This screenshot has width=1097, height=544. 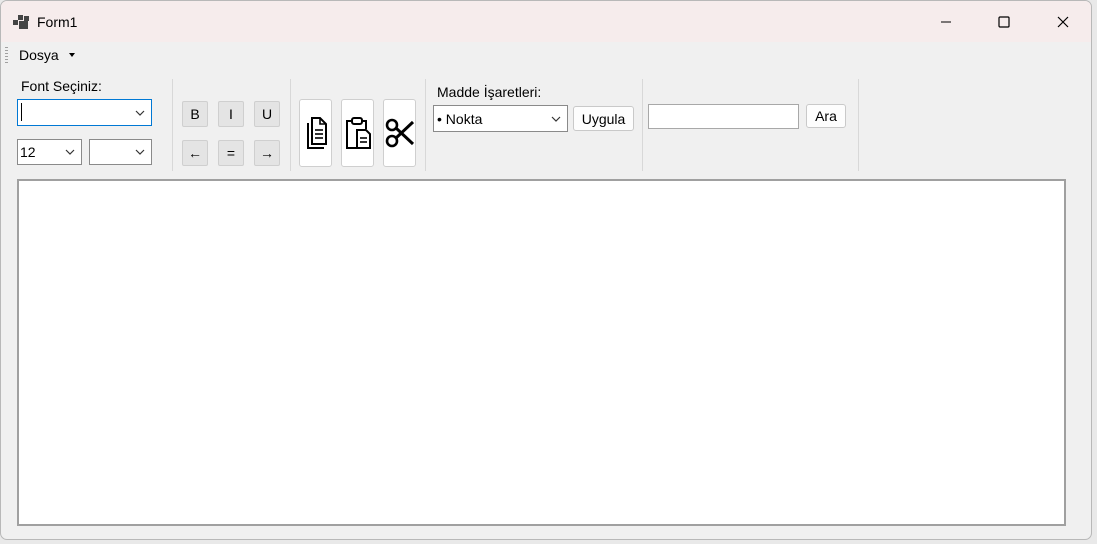 I want to click on menu-grip, so click(x=6, y=55).